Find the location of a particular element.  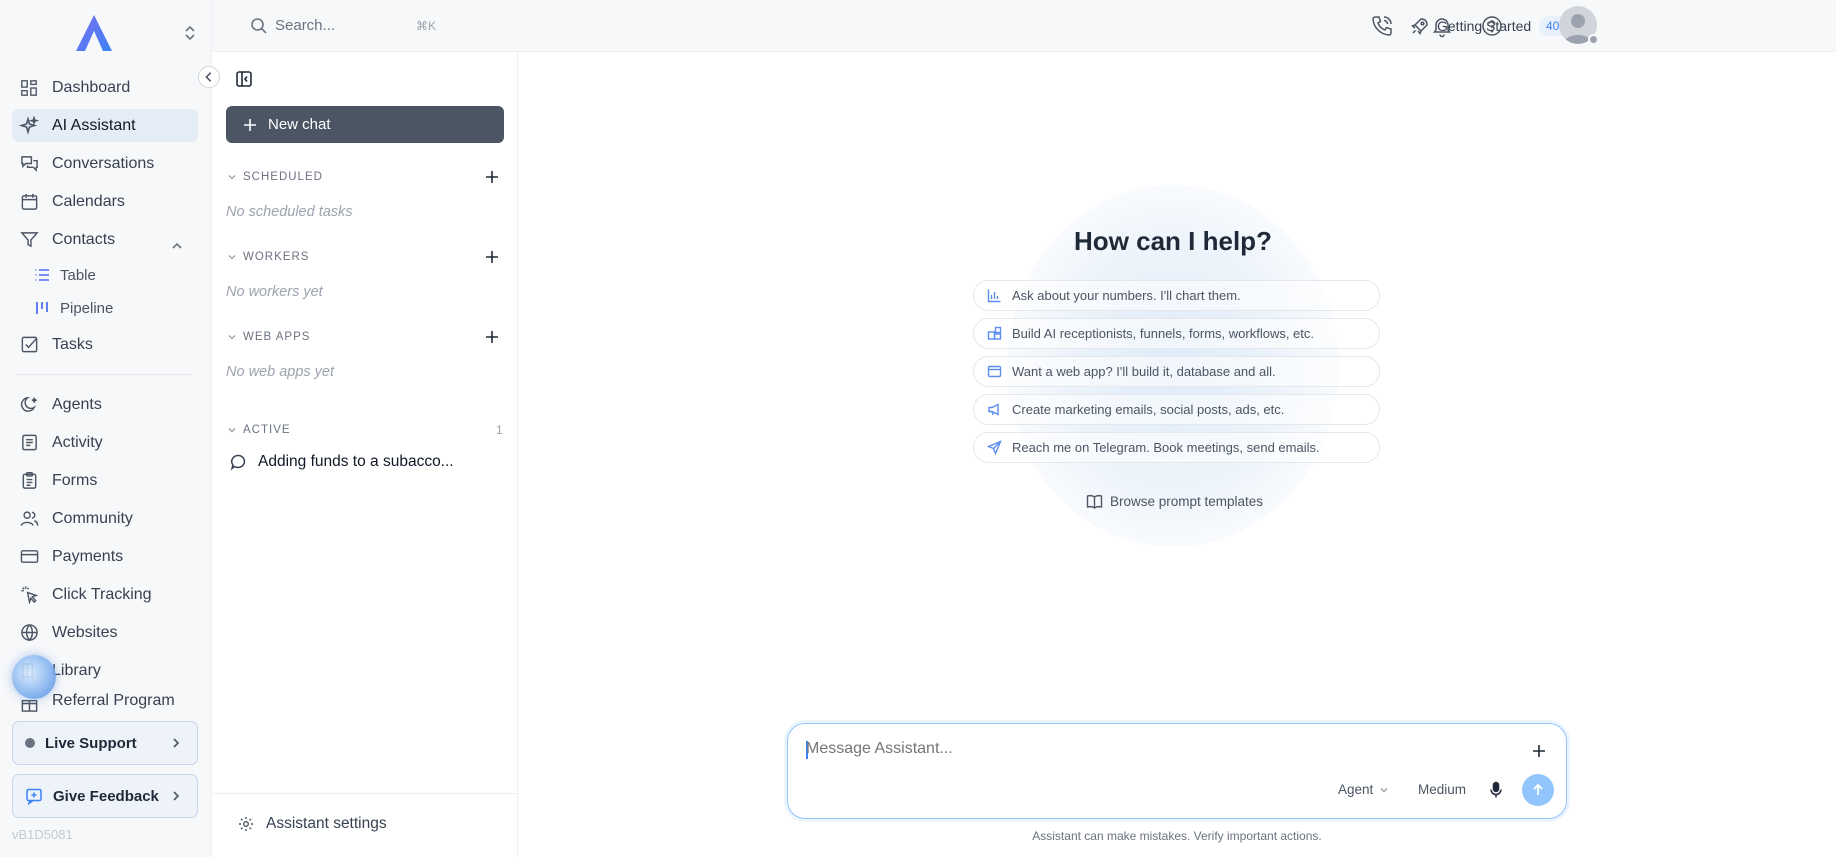

sidebar-item-label: Calendars is located at coordinates (88, 201).